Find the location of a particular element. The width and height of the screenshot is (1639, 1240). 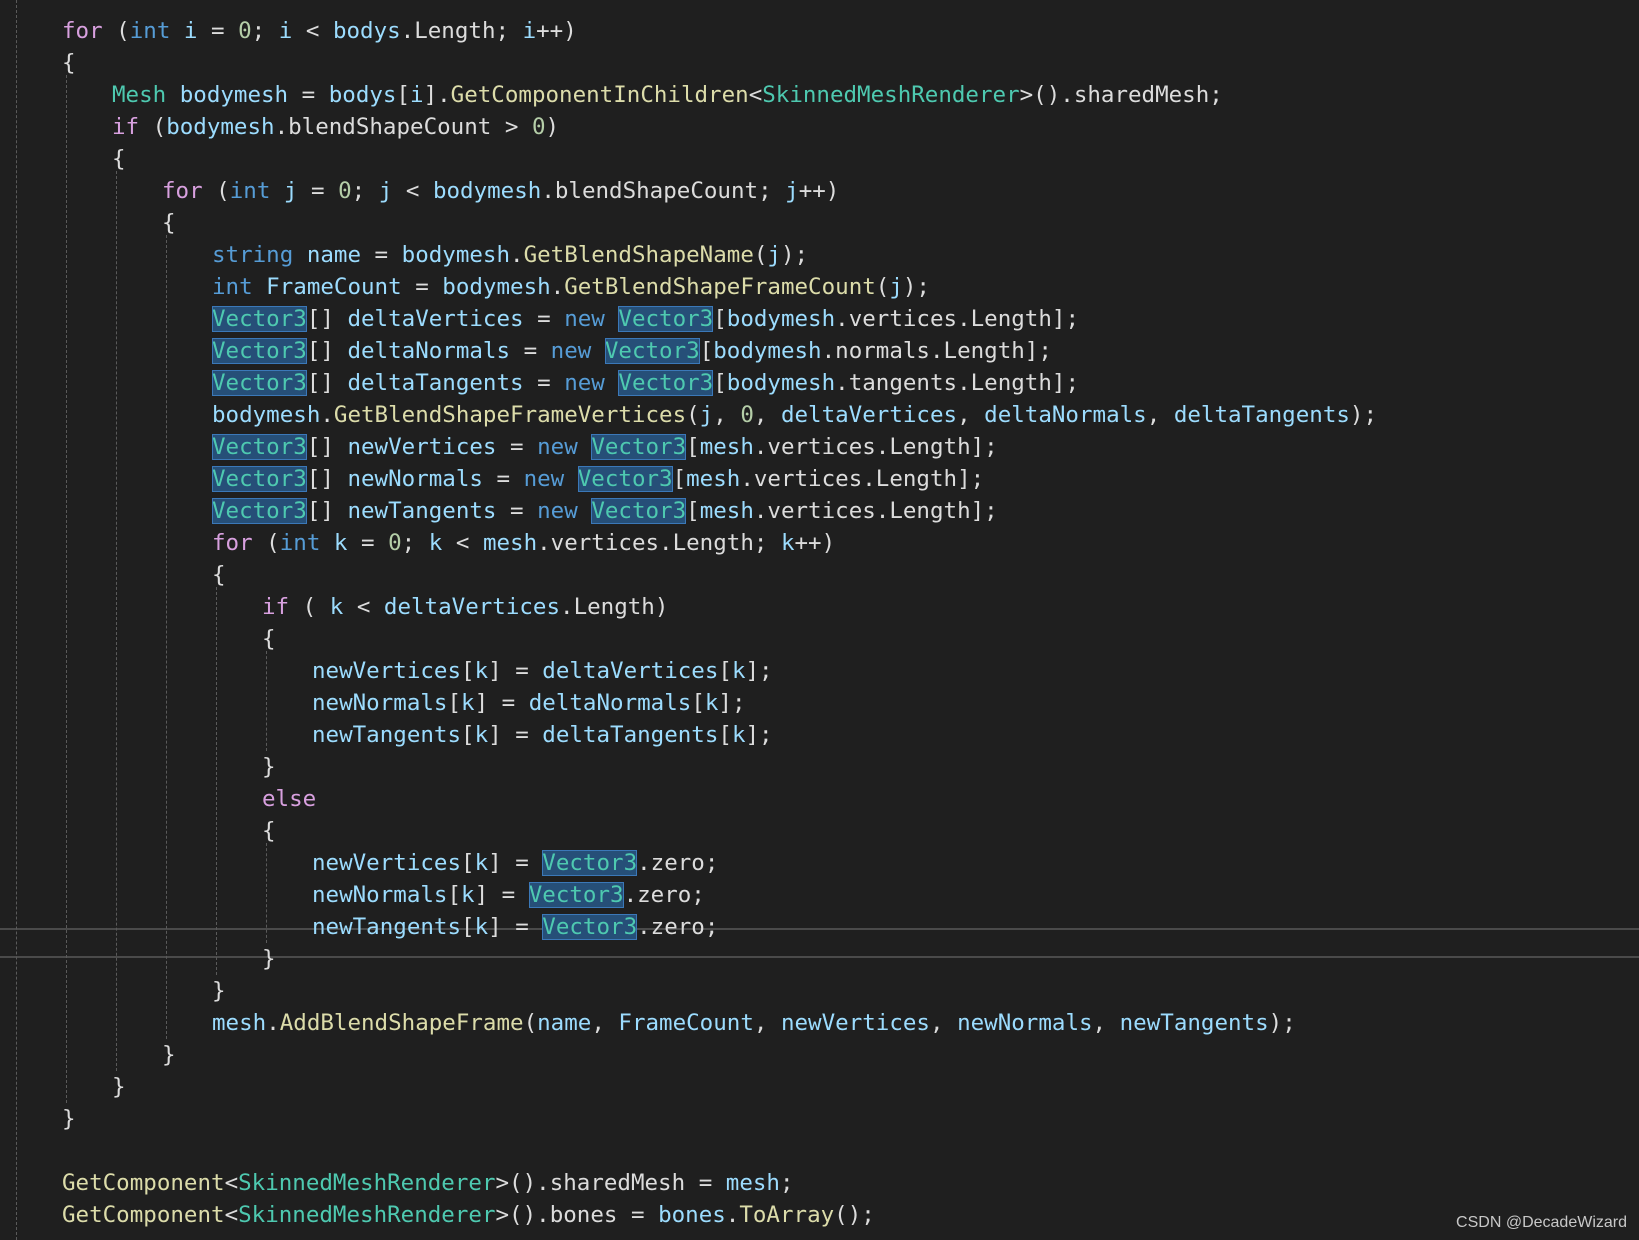

code-line: if (bodymesh.blendShapeCount > 0) is located at coordinates (819, 127).